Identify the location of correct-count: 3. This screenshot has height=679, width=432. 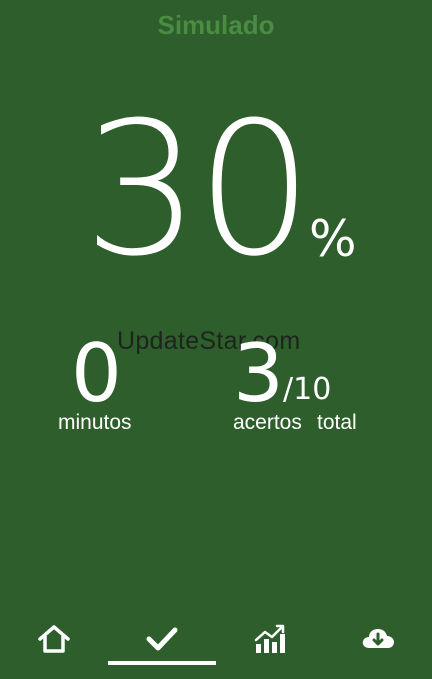
(258, 373).